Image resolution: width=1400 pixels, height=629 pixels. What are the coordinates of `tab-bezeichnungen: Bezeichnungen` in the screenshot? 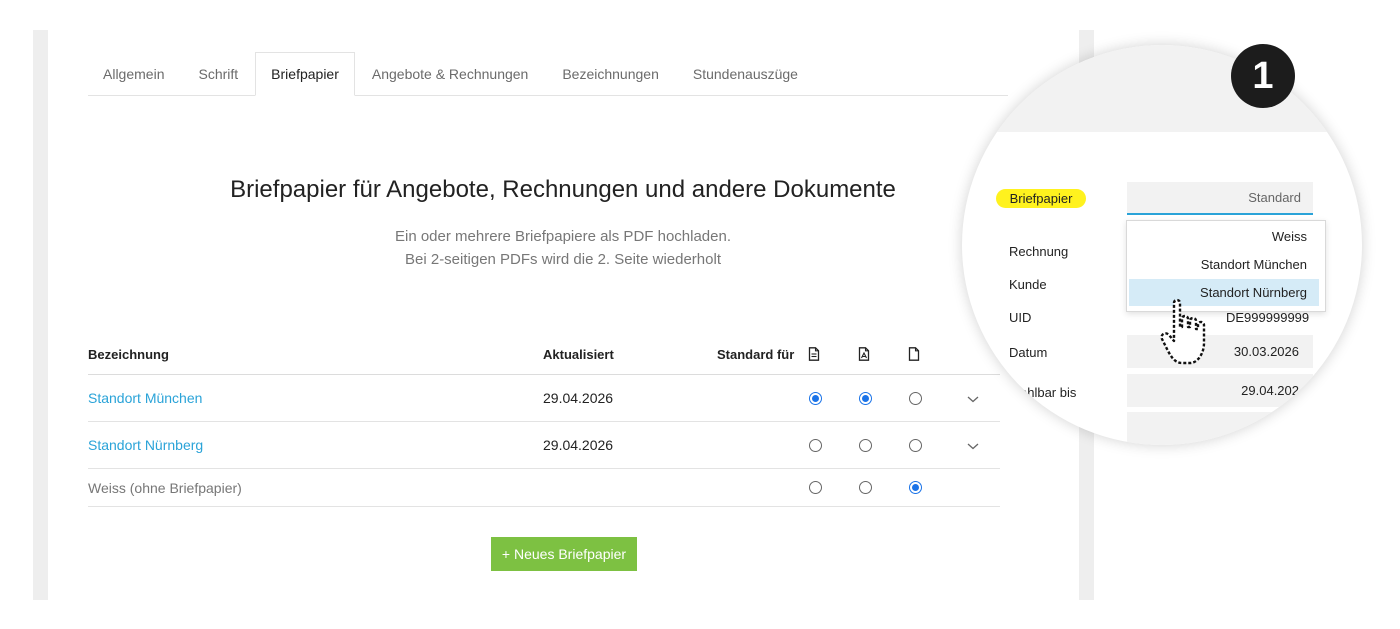 It's located at (610, 74).